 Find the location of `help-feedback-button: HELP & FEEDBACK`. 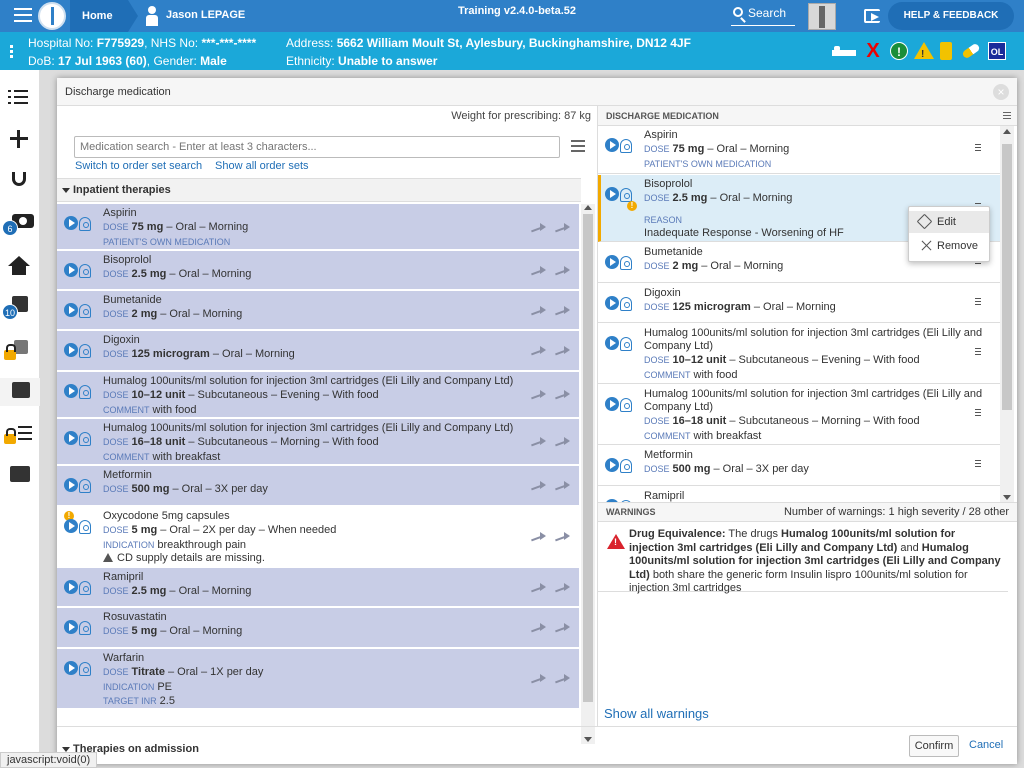

help-feedback-button: HELP & FEEDBACK is located at coordinates (951, 16).